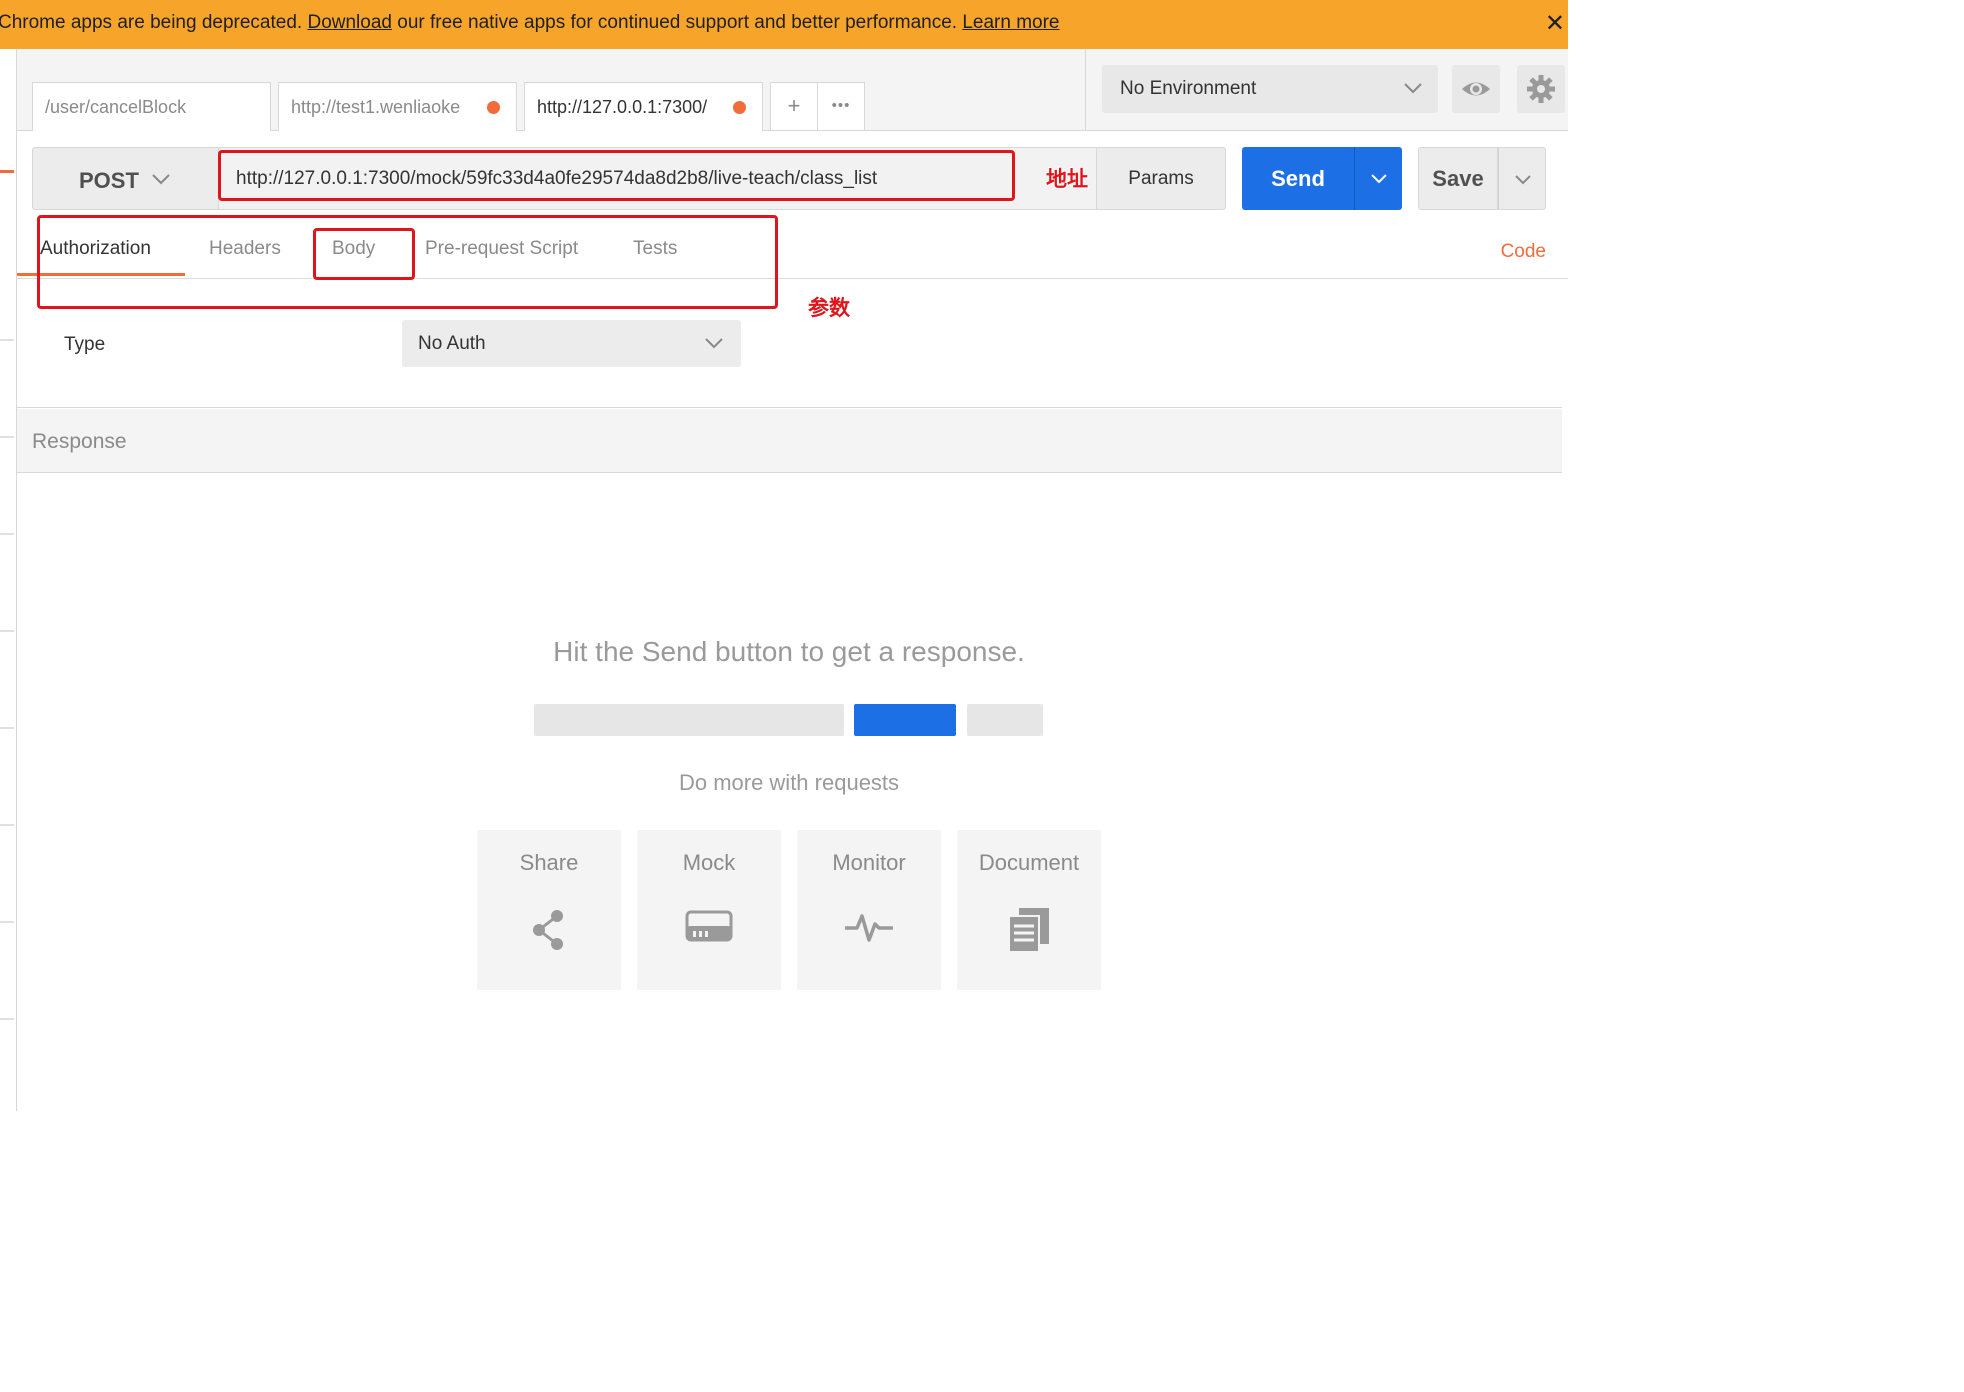  I want to click on tab-authorization: Authorization, so click(95, 249).